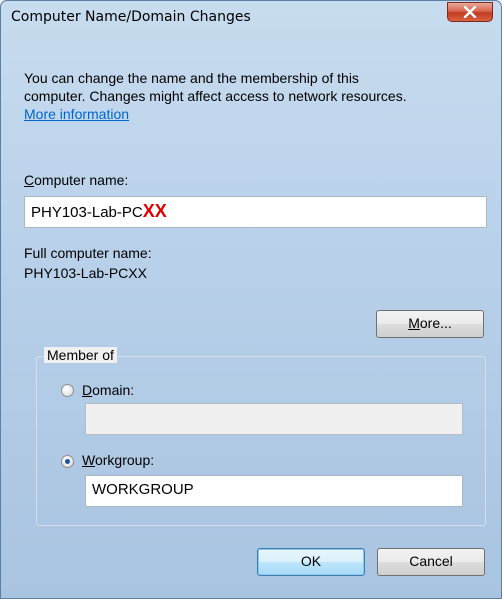  What do you see at coordinates (154, 211) in the screenshot?
I see `computer-name-marker: XX` at bounding box center [154, 211].